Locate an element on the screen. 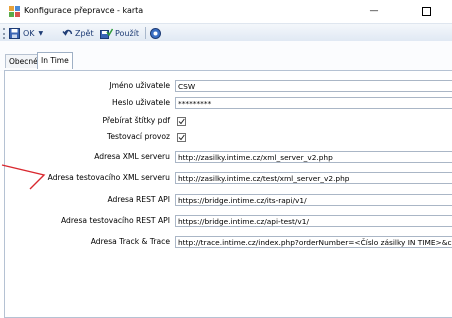 Image resolution: width=452 pixels, height=318 pixels. title-bar: Konfigurace přepravce - karta — is located at coordinates (226, 11).